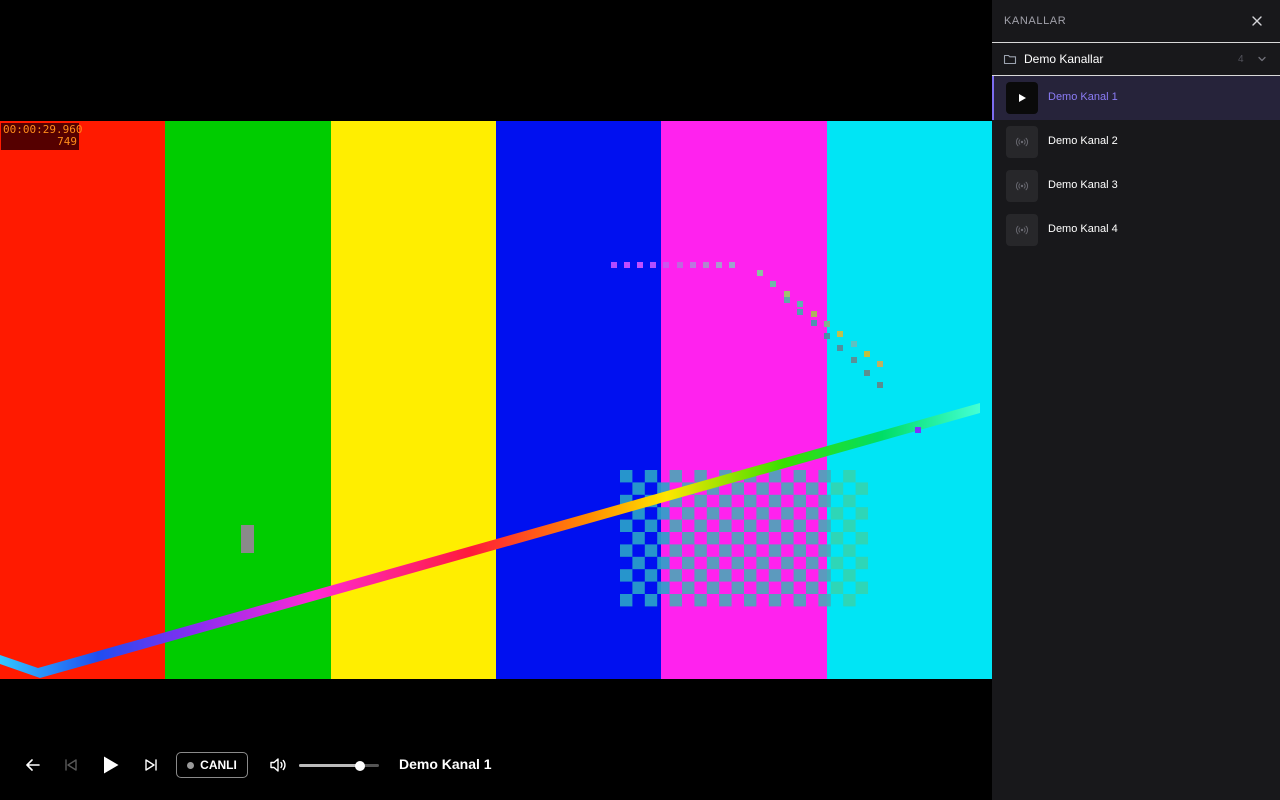  I want to click on live-button: CANLI, so click(212, 765).